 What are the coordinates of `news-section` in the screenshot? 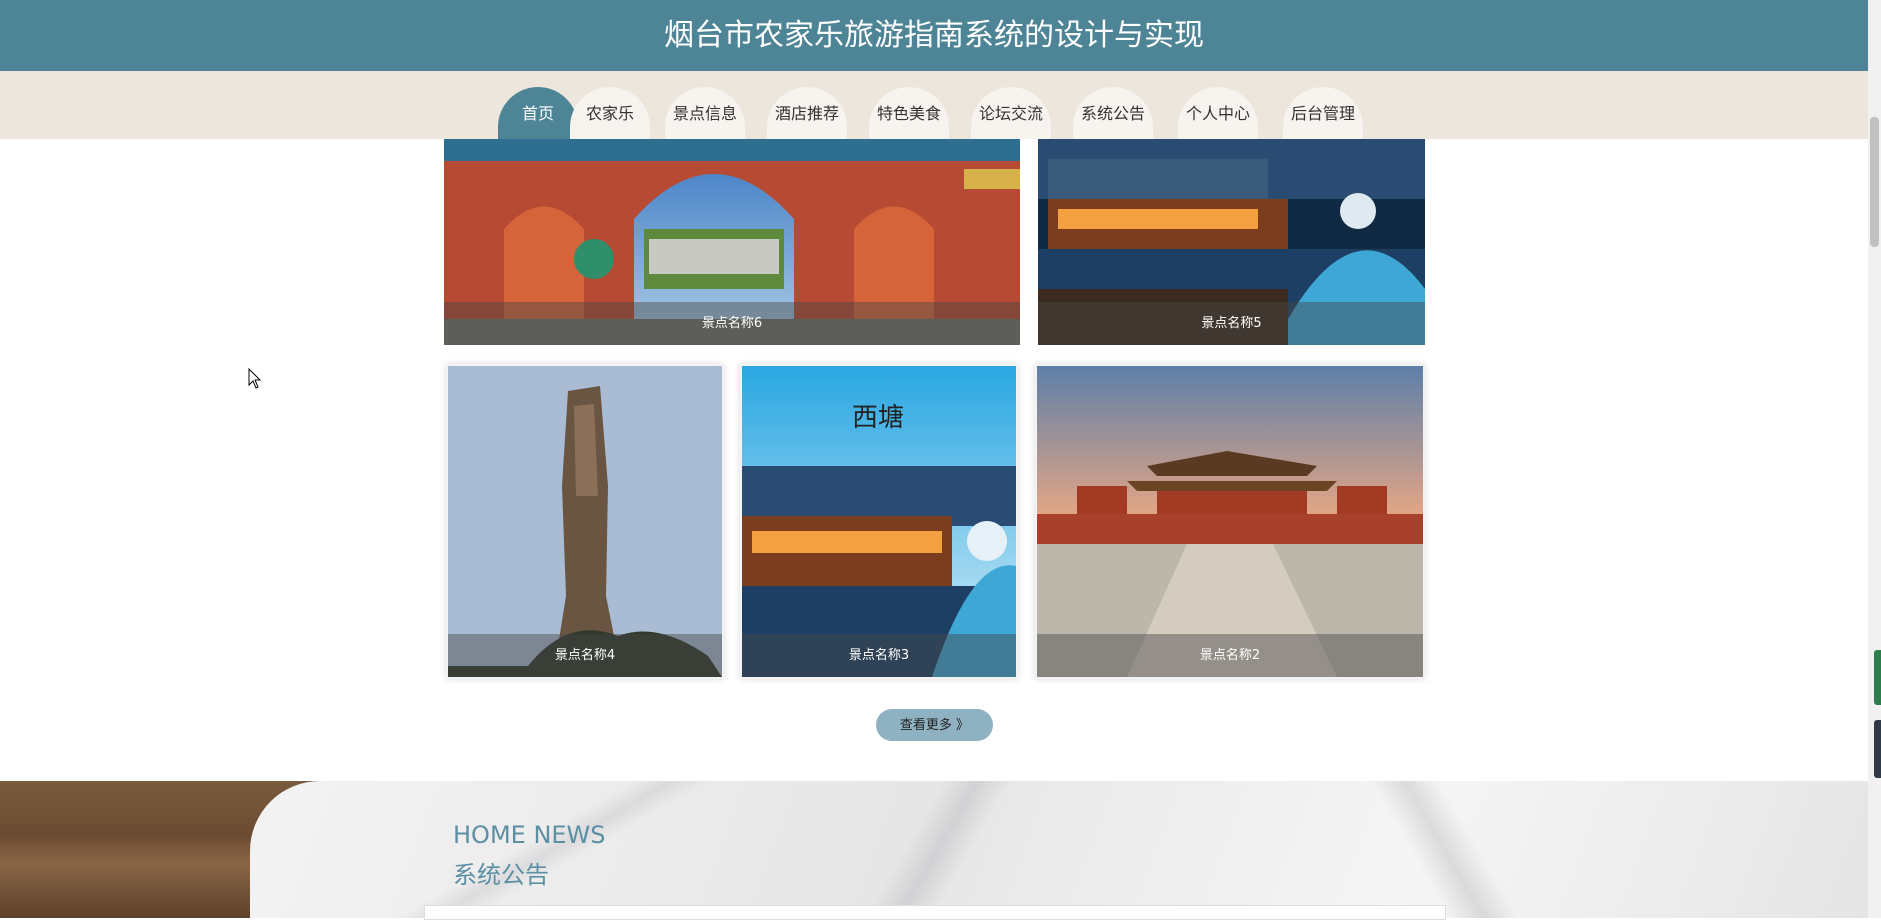 It's located at (934, 849).